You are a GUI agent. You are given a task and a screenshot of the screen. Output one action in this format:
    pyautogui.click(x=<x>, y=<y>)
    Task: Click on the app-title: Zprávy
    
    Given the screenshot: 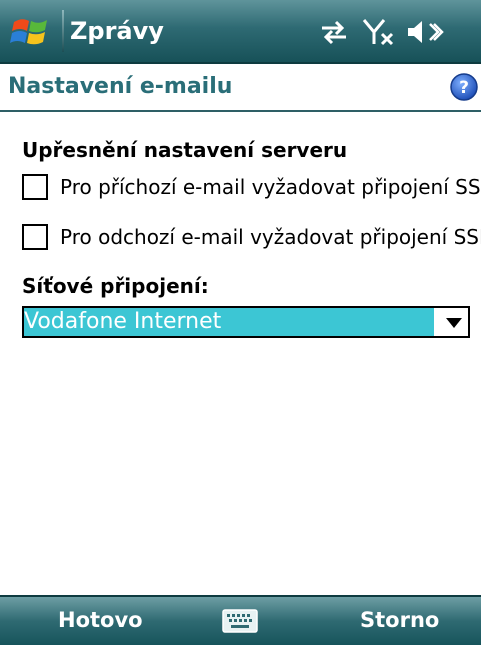 What is the action you would take?
    pyautogui.click(x=117, y=31)
    